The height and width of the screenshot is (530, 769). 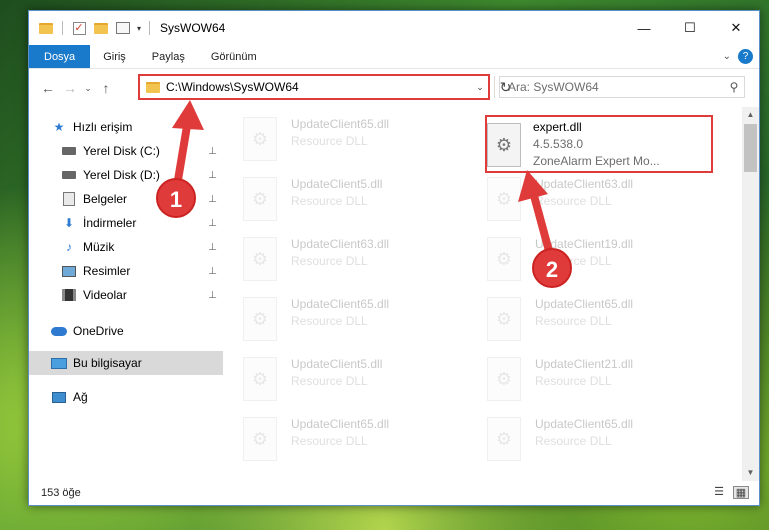 What do you see at coordinates (106, 88) in the screenshot?
I see `up-button: ↑` at bounding box center [106, 88].